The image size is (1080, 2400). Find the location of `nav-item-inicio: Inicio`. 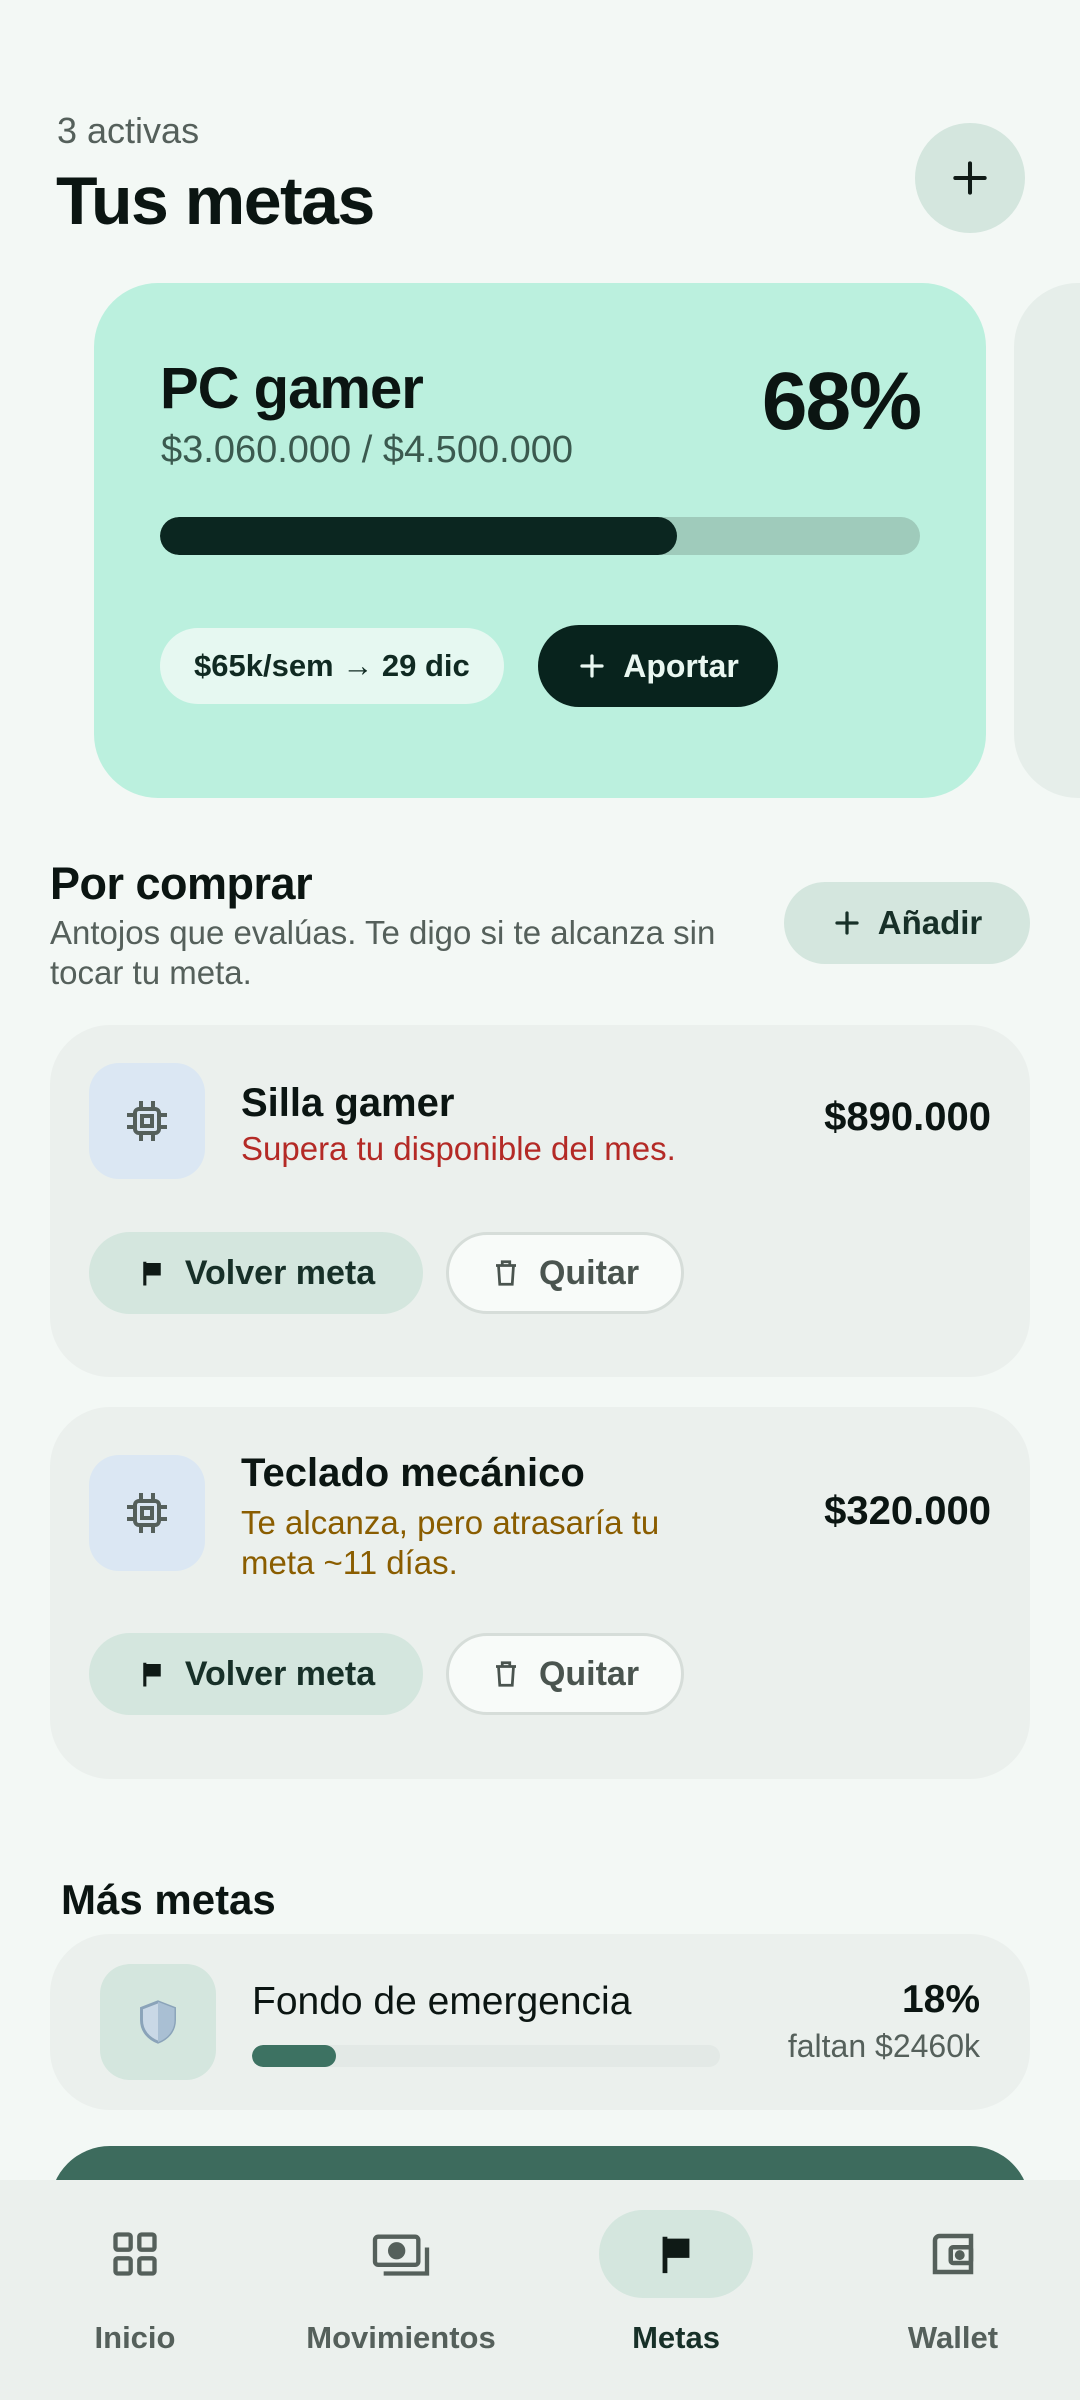

nav-item-inicio: Inicio is located at coordinates (135, 2295).